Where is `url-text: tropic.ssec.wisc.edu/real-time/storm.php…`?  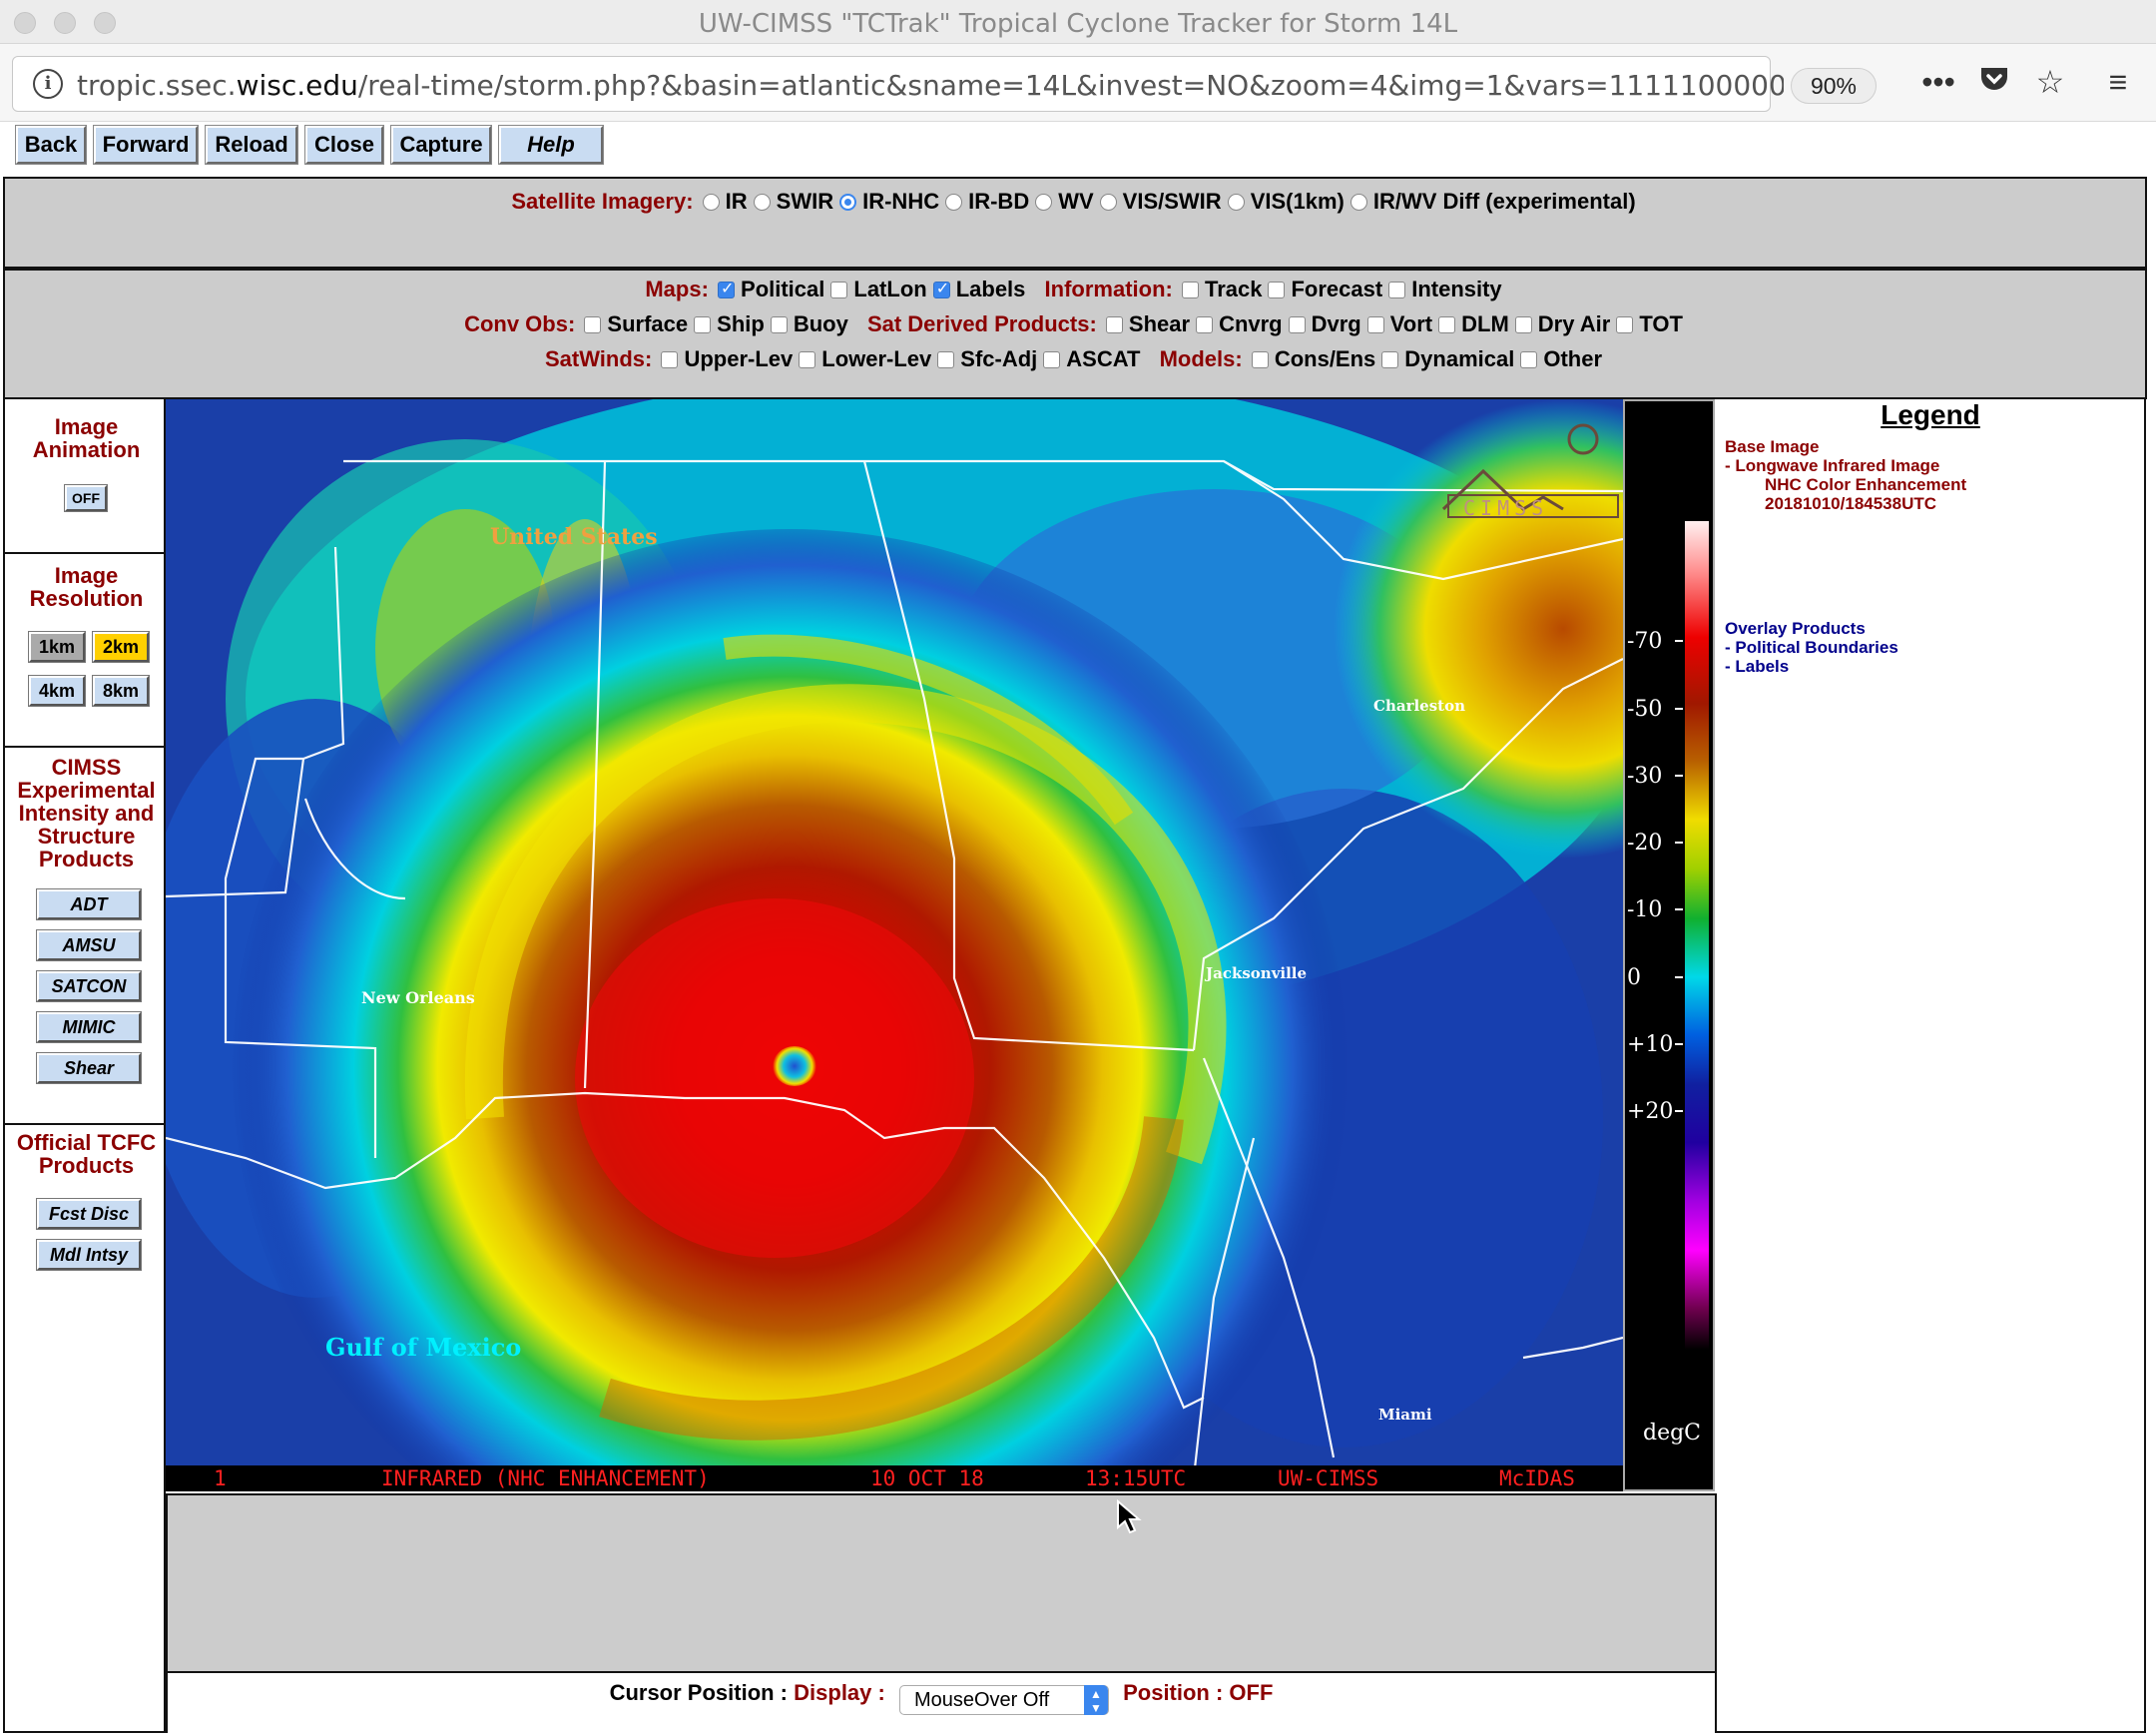 url-text: tropic.ssec.wisc.edu/real-time/storm.php… is located at coordinates (930, 85).